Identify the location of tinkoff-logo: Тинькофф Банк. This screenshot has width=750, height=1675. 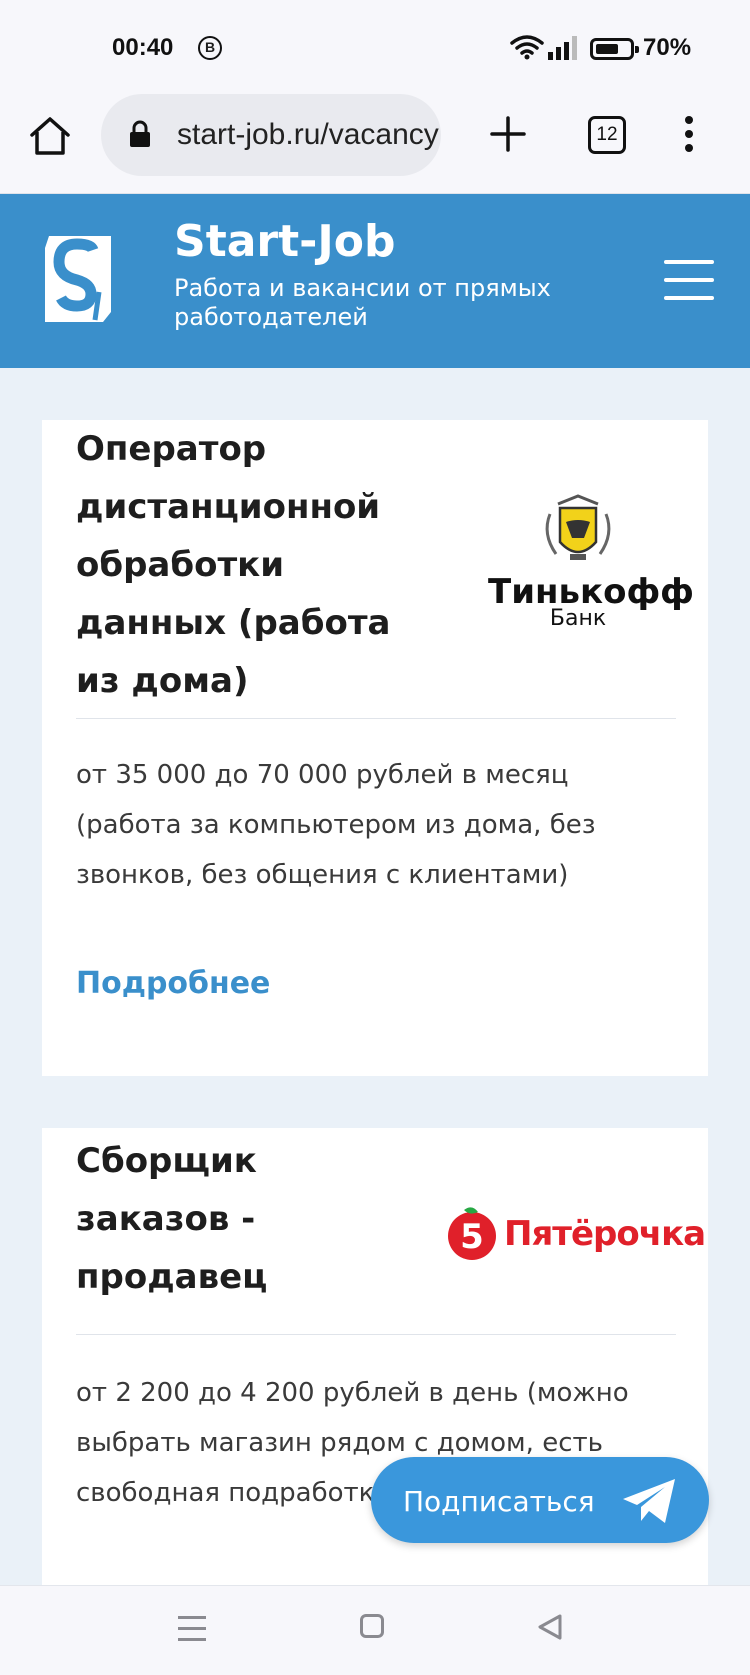
(591, 564).